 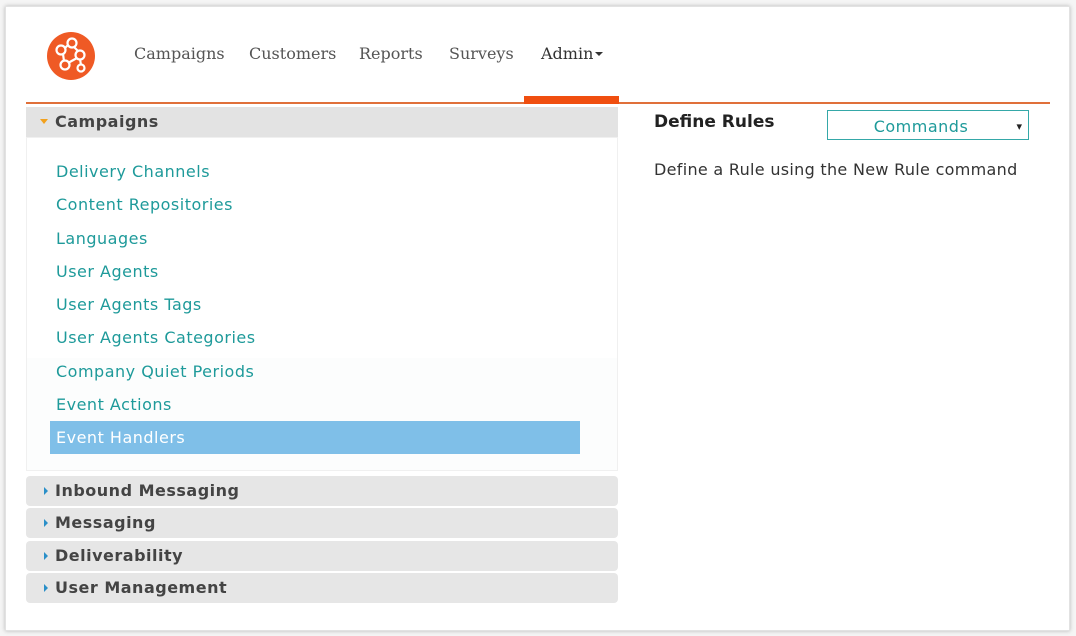 What do you see at coordinates (155, 371) in the screenshot?
I see `sidebar-item-company-quiet-periods: Company Quiet Periods` at bounding box center [155, 371].